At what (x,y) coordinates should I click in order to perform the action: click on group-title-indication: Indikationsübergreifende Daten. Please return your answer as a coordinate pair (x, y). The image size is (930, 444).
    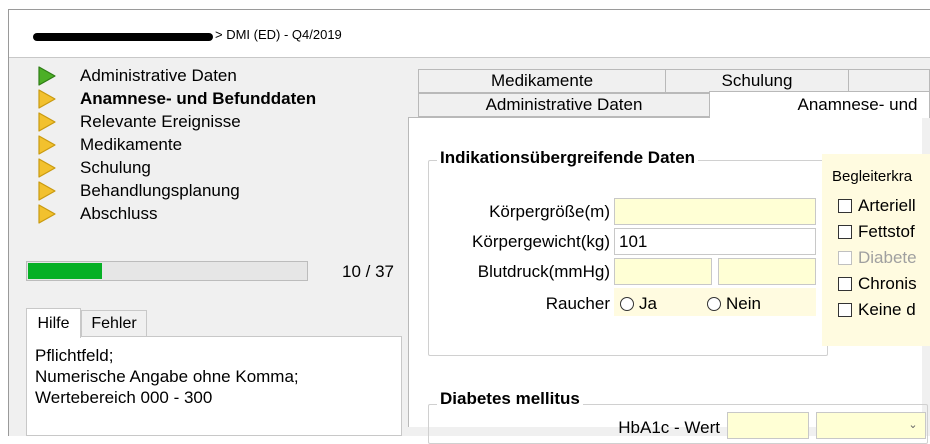
    Looking at the image, I should click on (568, 158).